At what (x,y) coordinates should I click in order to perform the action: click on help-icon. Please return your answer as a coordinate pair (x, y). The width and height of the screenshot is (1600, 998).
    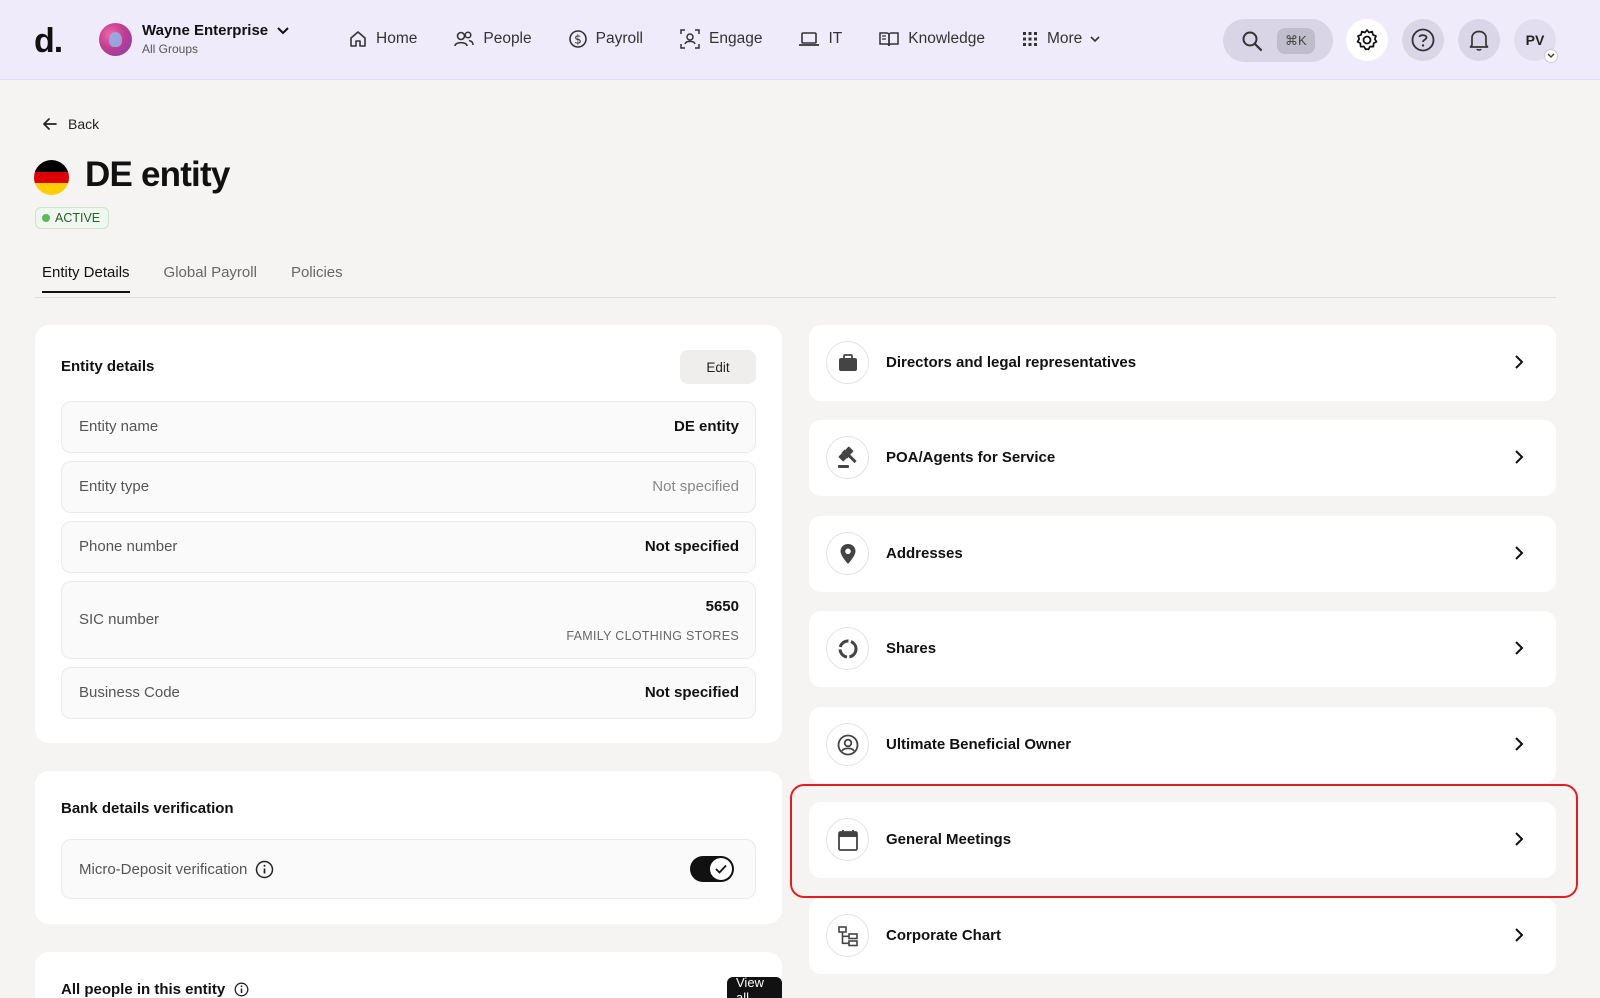
    Looking at the image, I should click on (1423, 40).